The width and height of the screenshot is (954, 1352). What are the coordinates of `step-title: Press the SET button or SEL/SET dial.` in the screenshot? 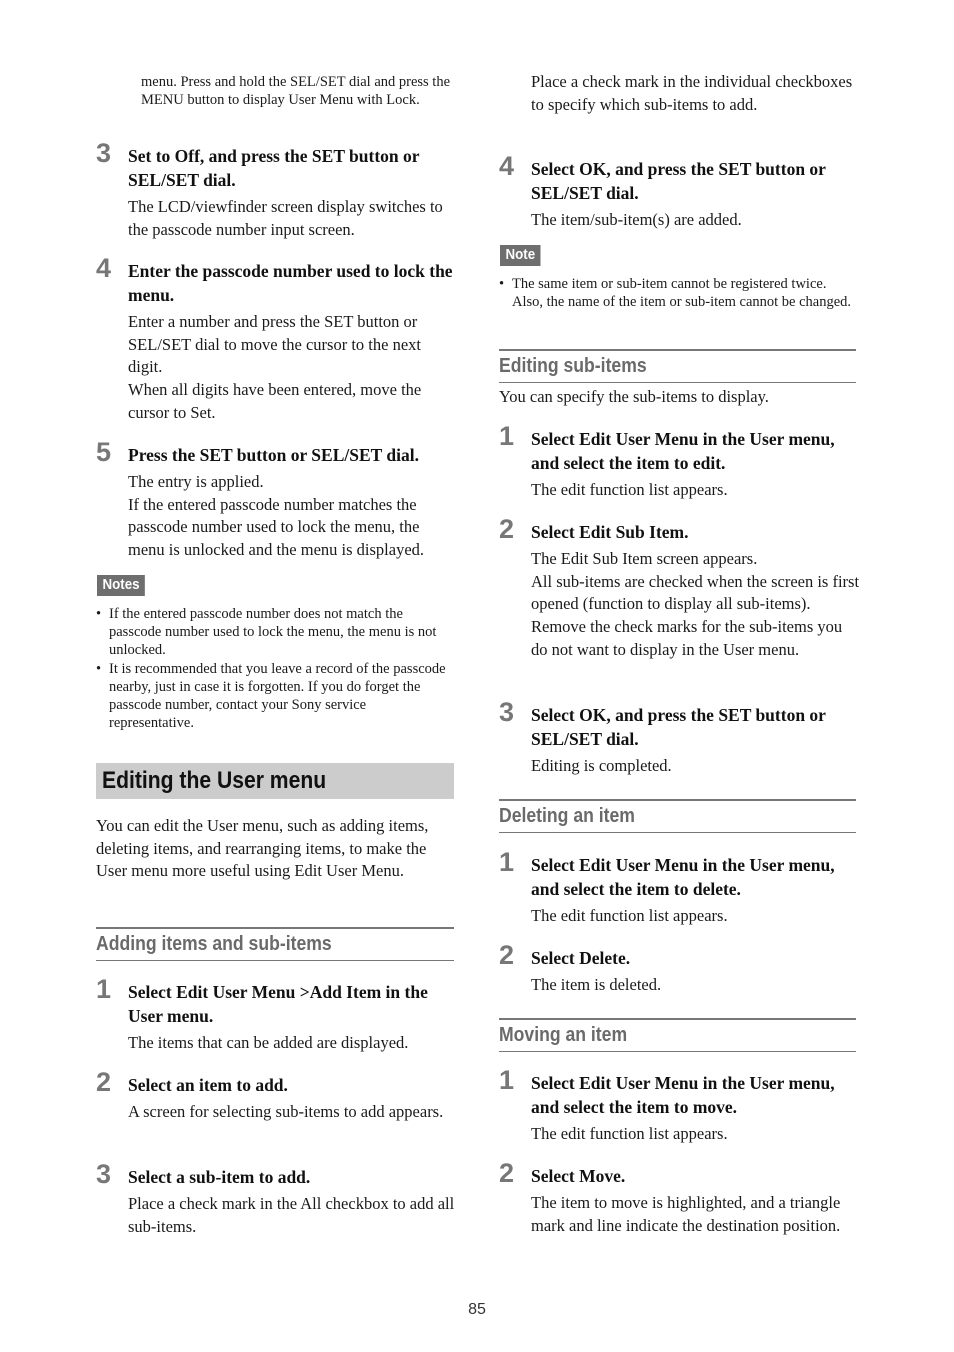 It's located at (273, 455).